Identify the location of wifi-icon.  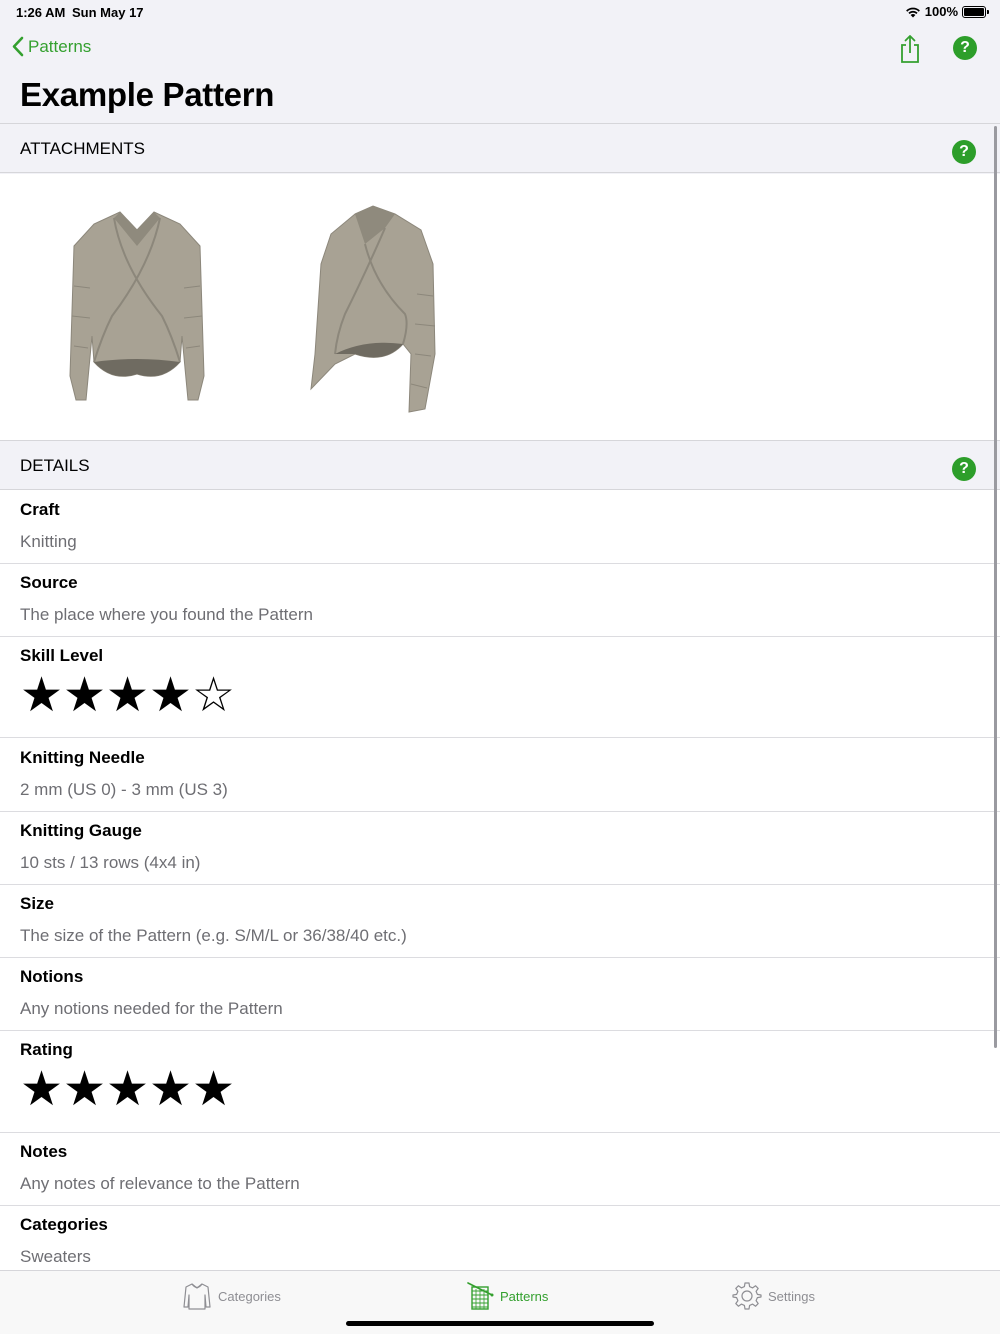
(912, 12).